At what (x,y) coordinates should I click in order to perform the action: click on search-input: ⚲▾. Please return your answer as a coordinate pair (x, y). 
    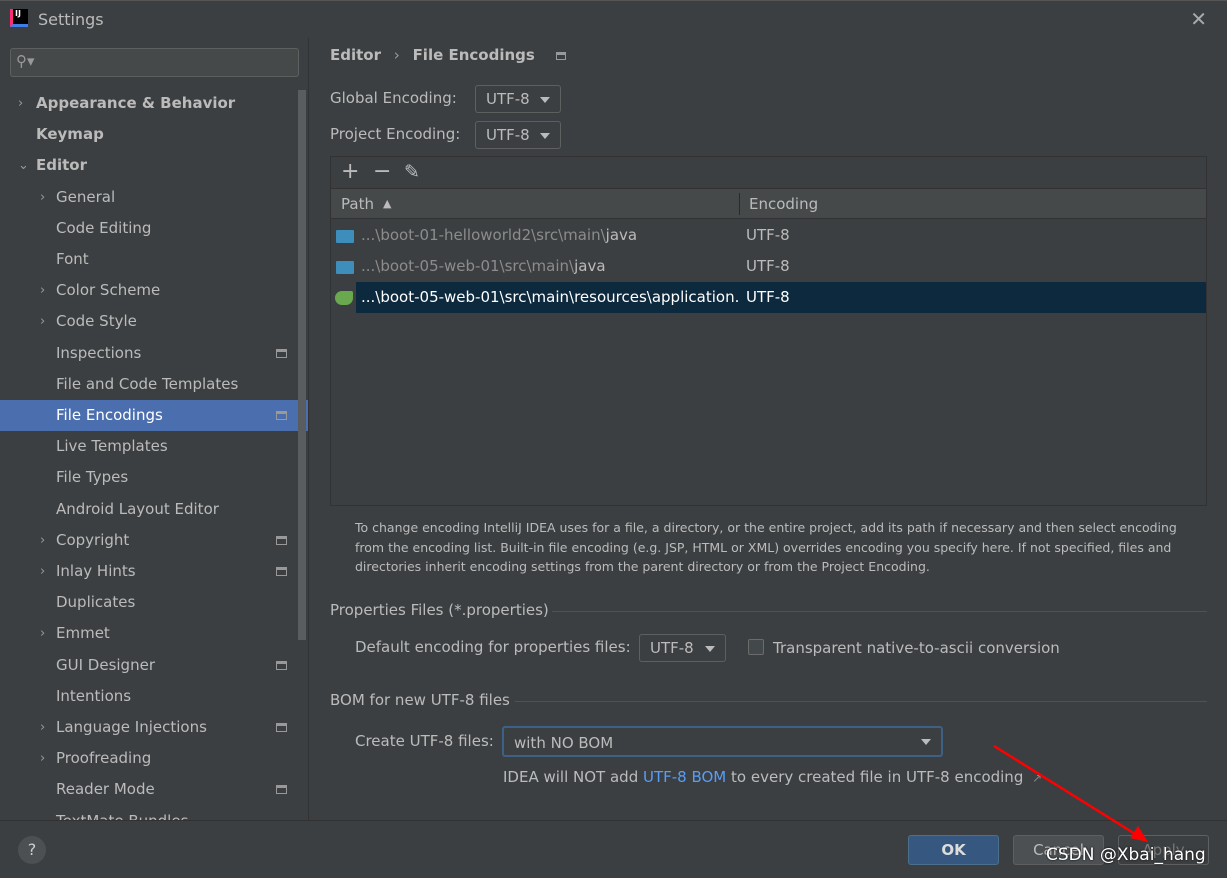
    Looking at the image, I should click on (154, 62).